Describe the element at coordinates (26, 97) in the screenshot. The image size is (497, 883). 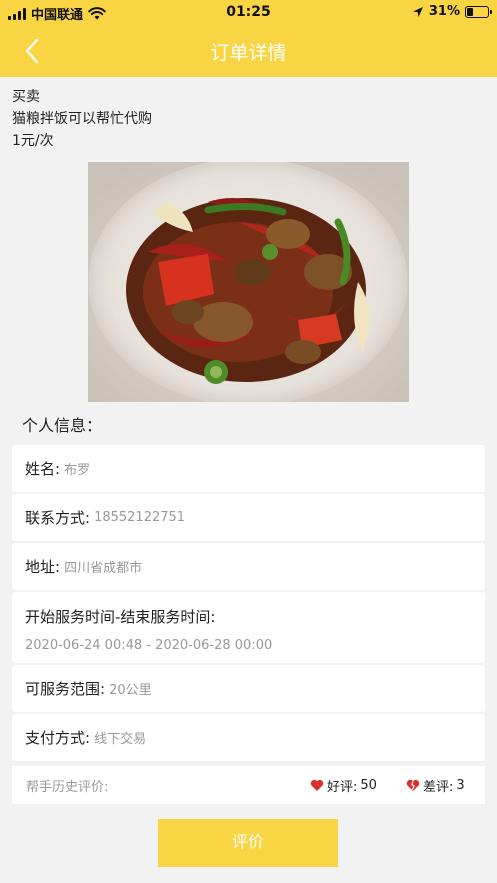
I see `order-category: 买卖` at that location.